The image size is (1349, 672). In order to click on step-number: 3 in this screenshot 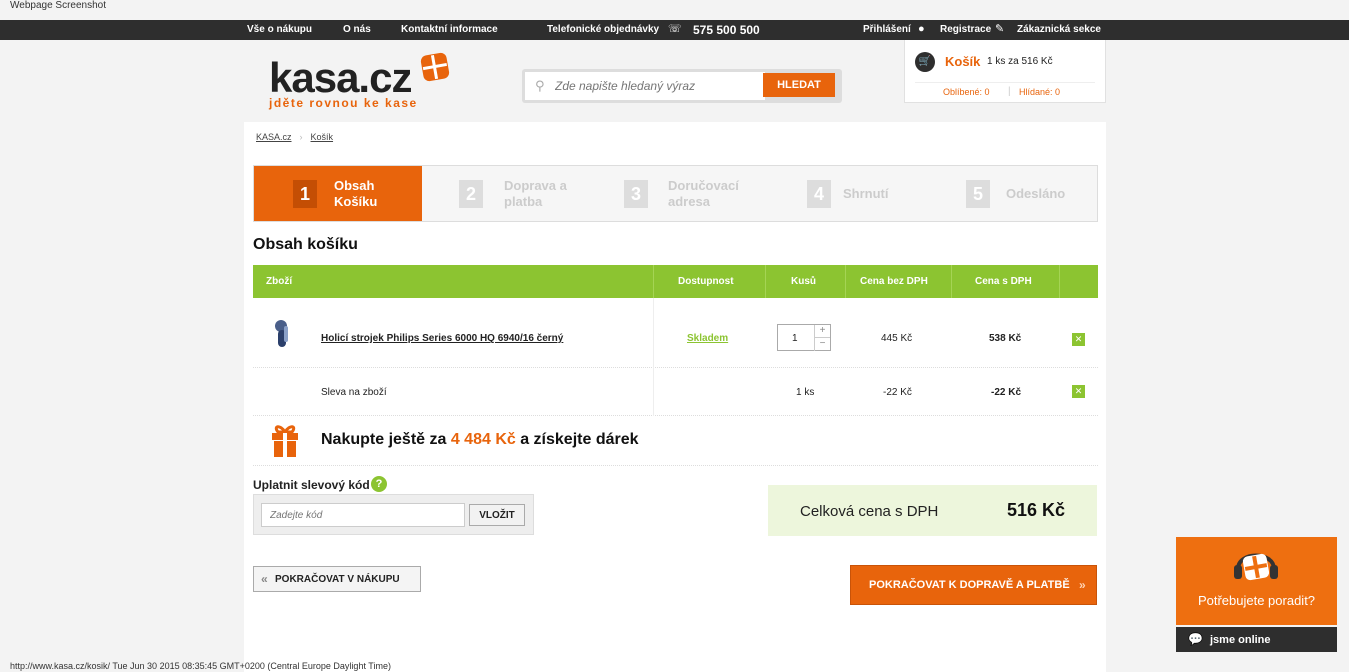, I will do `click(636, 194)`.